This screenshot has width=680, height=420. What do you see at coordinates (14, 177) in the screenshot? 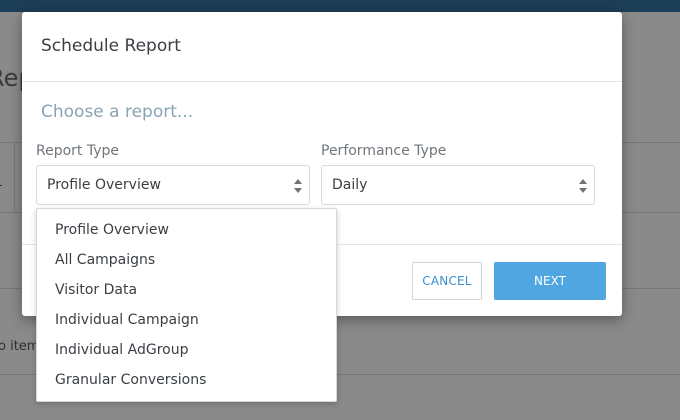
I see `background-cell-divider` at bounding box center [14, 177].